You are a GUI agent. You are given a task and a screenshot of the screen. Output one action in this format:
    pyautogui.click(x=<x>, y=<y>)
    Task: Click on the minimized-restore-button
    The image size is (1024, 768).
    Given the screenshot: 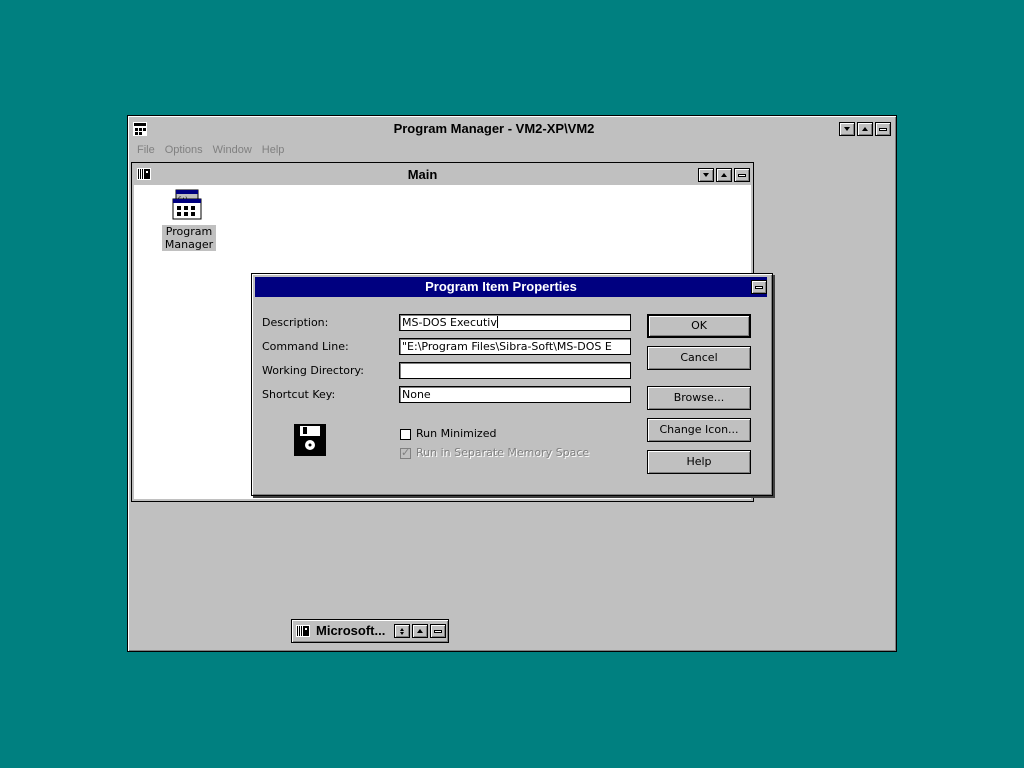 What is the action you would take?
    pyautogui.click(x=402, y=631)
    